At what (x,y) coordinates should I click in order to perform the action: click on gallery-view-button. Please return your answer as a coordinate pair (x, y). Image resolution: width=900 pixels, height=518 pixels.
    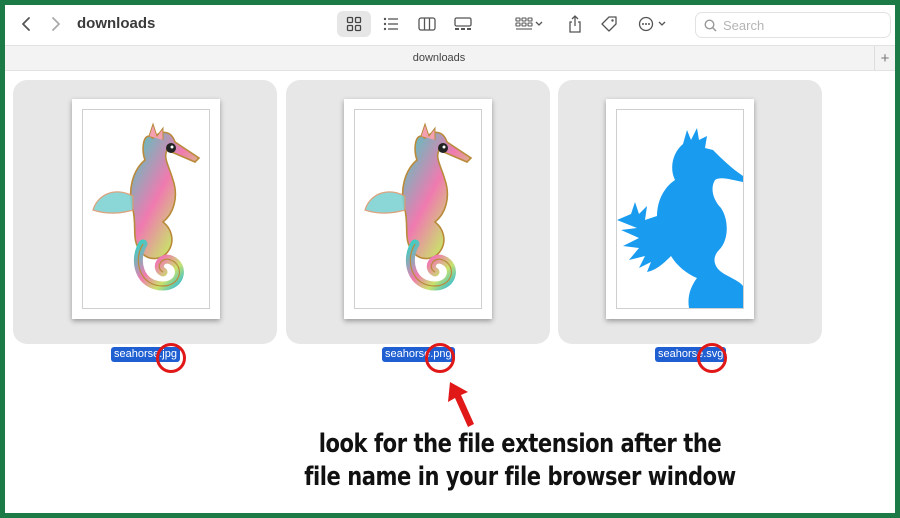
    Looking at the image, I should click on (463, 24).